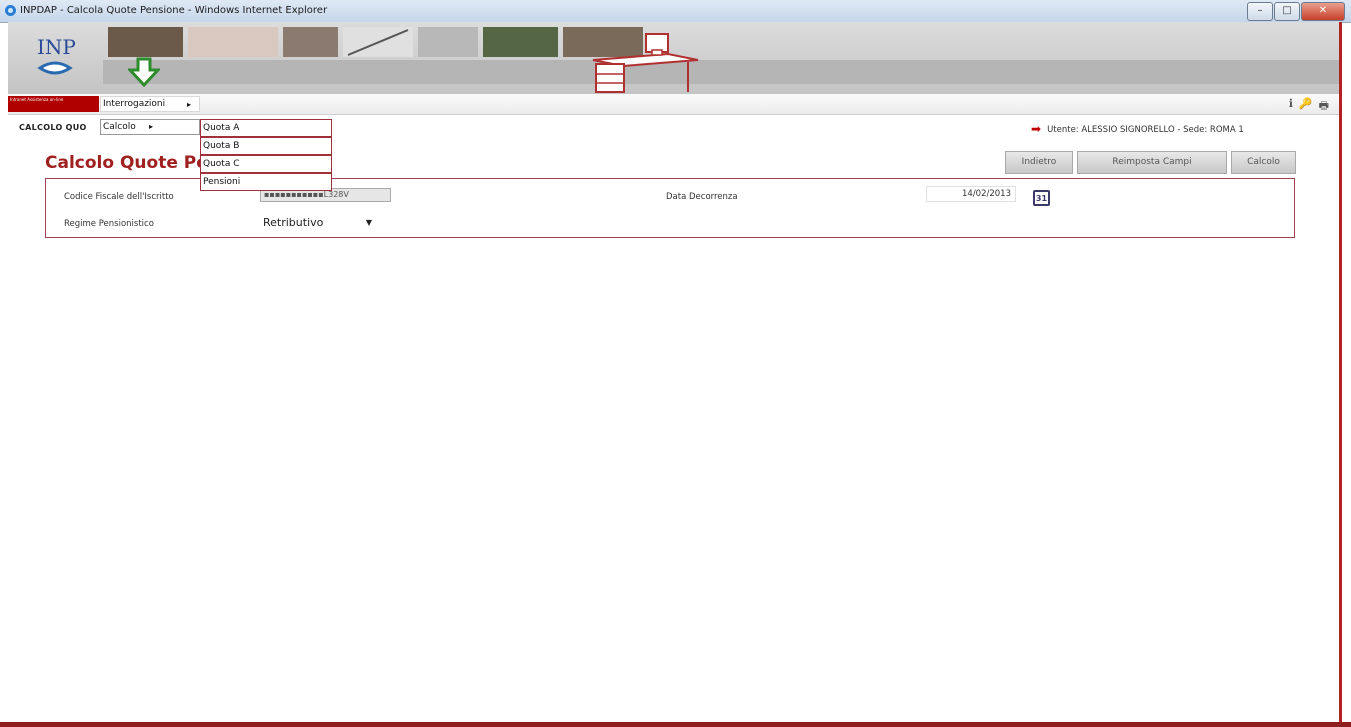 This screenshot has height=727, width=1351. Describe the element at coordinates (1152, 162) in the screenshot. I see `reset-fields-button: Reimposta Campi` at that location.